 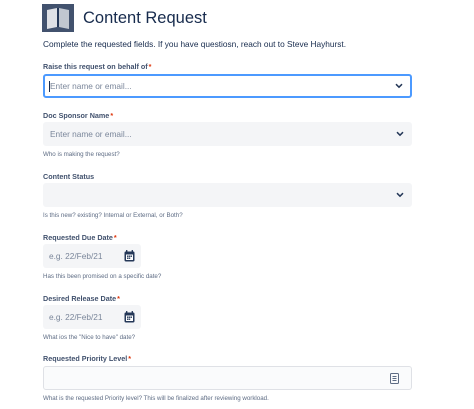 What do you see at coordinates (227, 378) in the screenshot?
I see `requested-priority-input` at bounding box center [227, 378].